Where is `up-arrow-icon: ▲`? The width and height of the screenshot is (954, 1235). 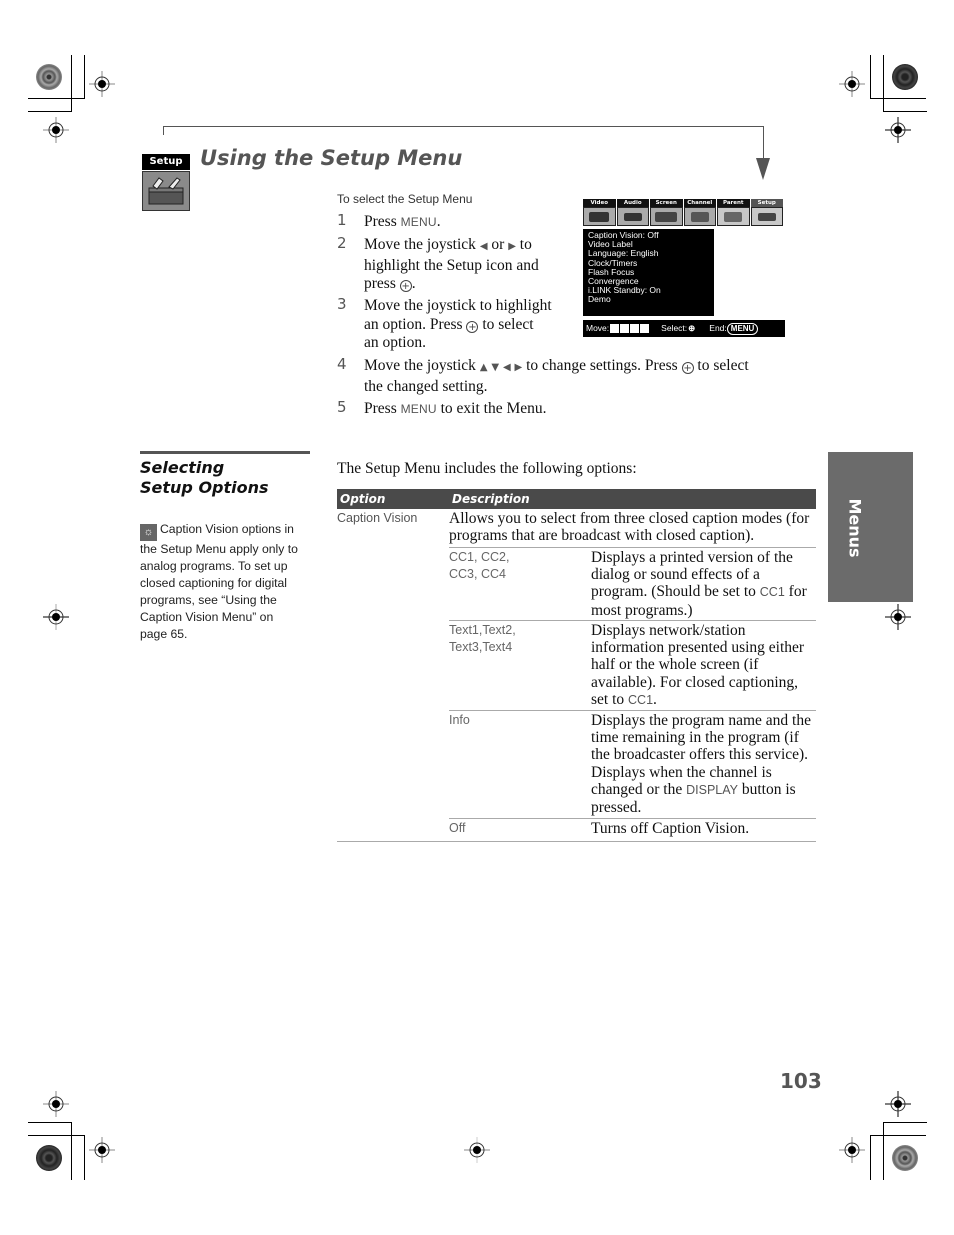 up-arrow-icon: ▲ is located at coordinates (483, 367).